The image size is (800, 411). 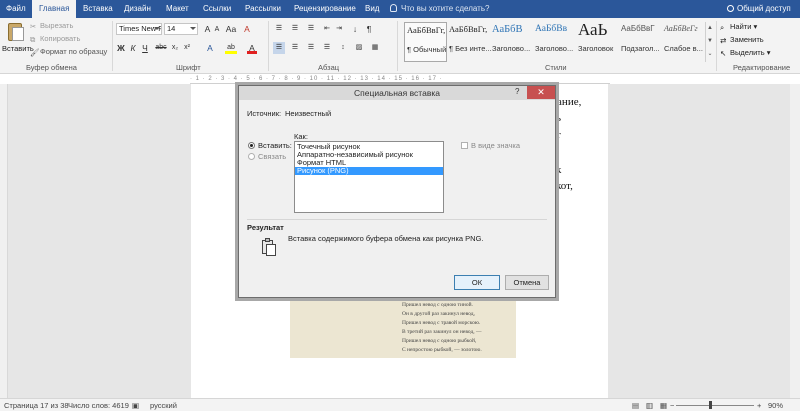 What do you see at coordinates (279, 48) in the screenshot?
I see `align-left-button: ☰` at bounding box center [279, 48].